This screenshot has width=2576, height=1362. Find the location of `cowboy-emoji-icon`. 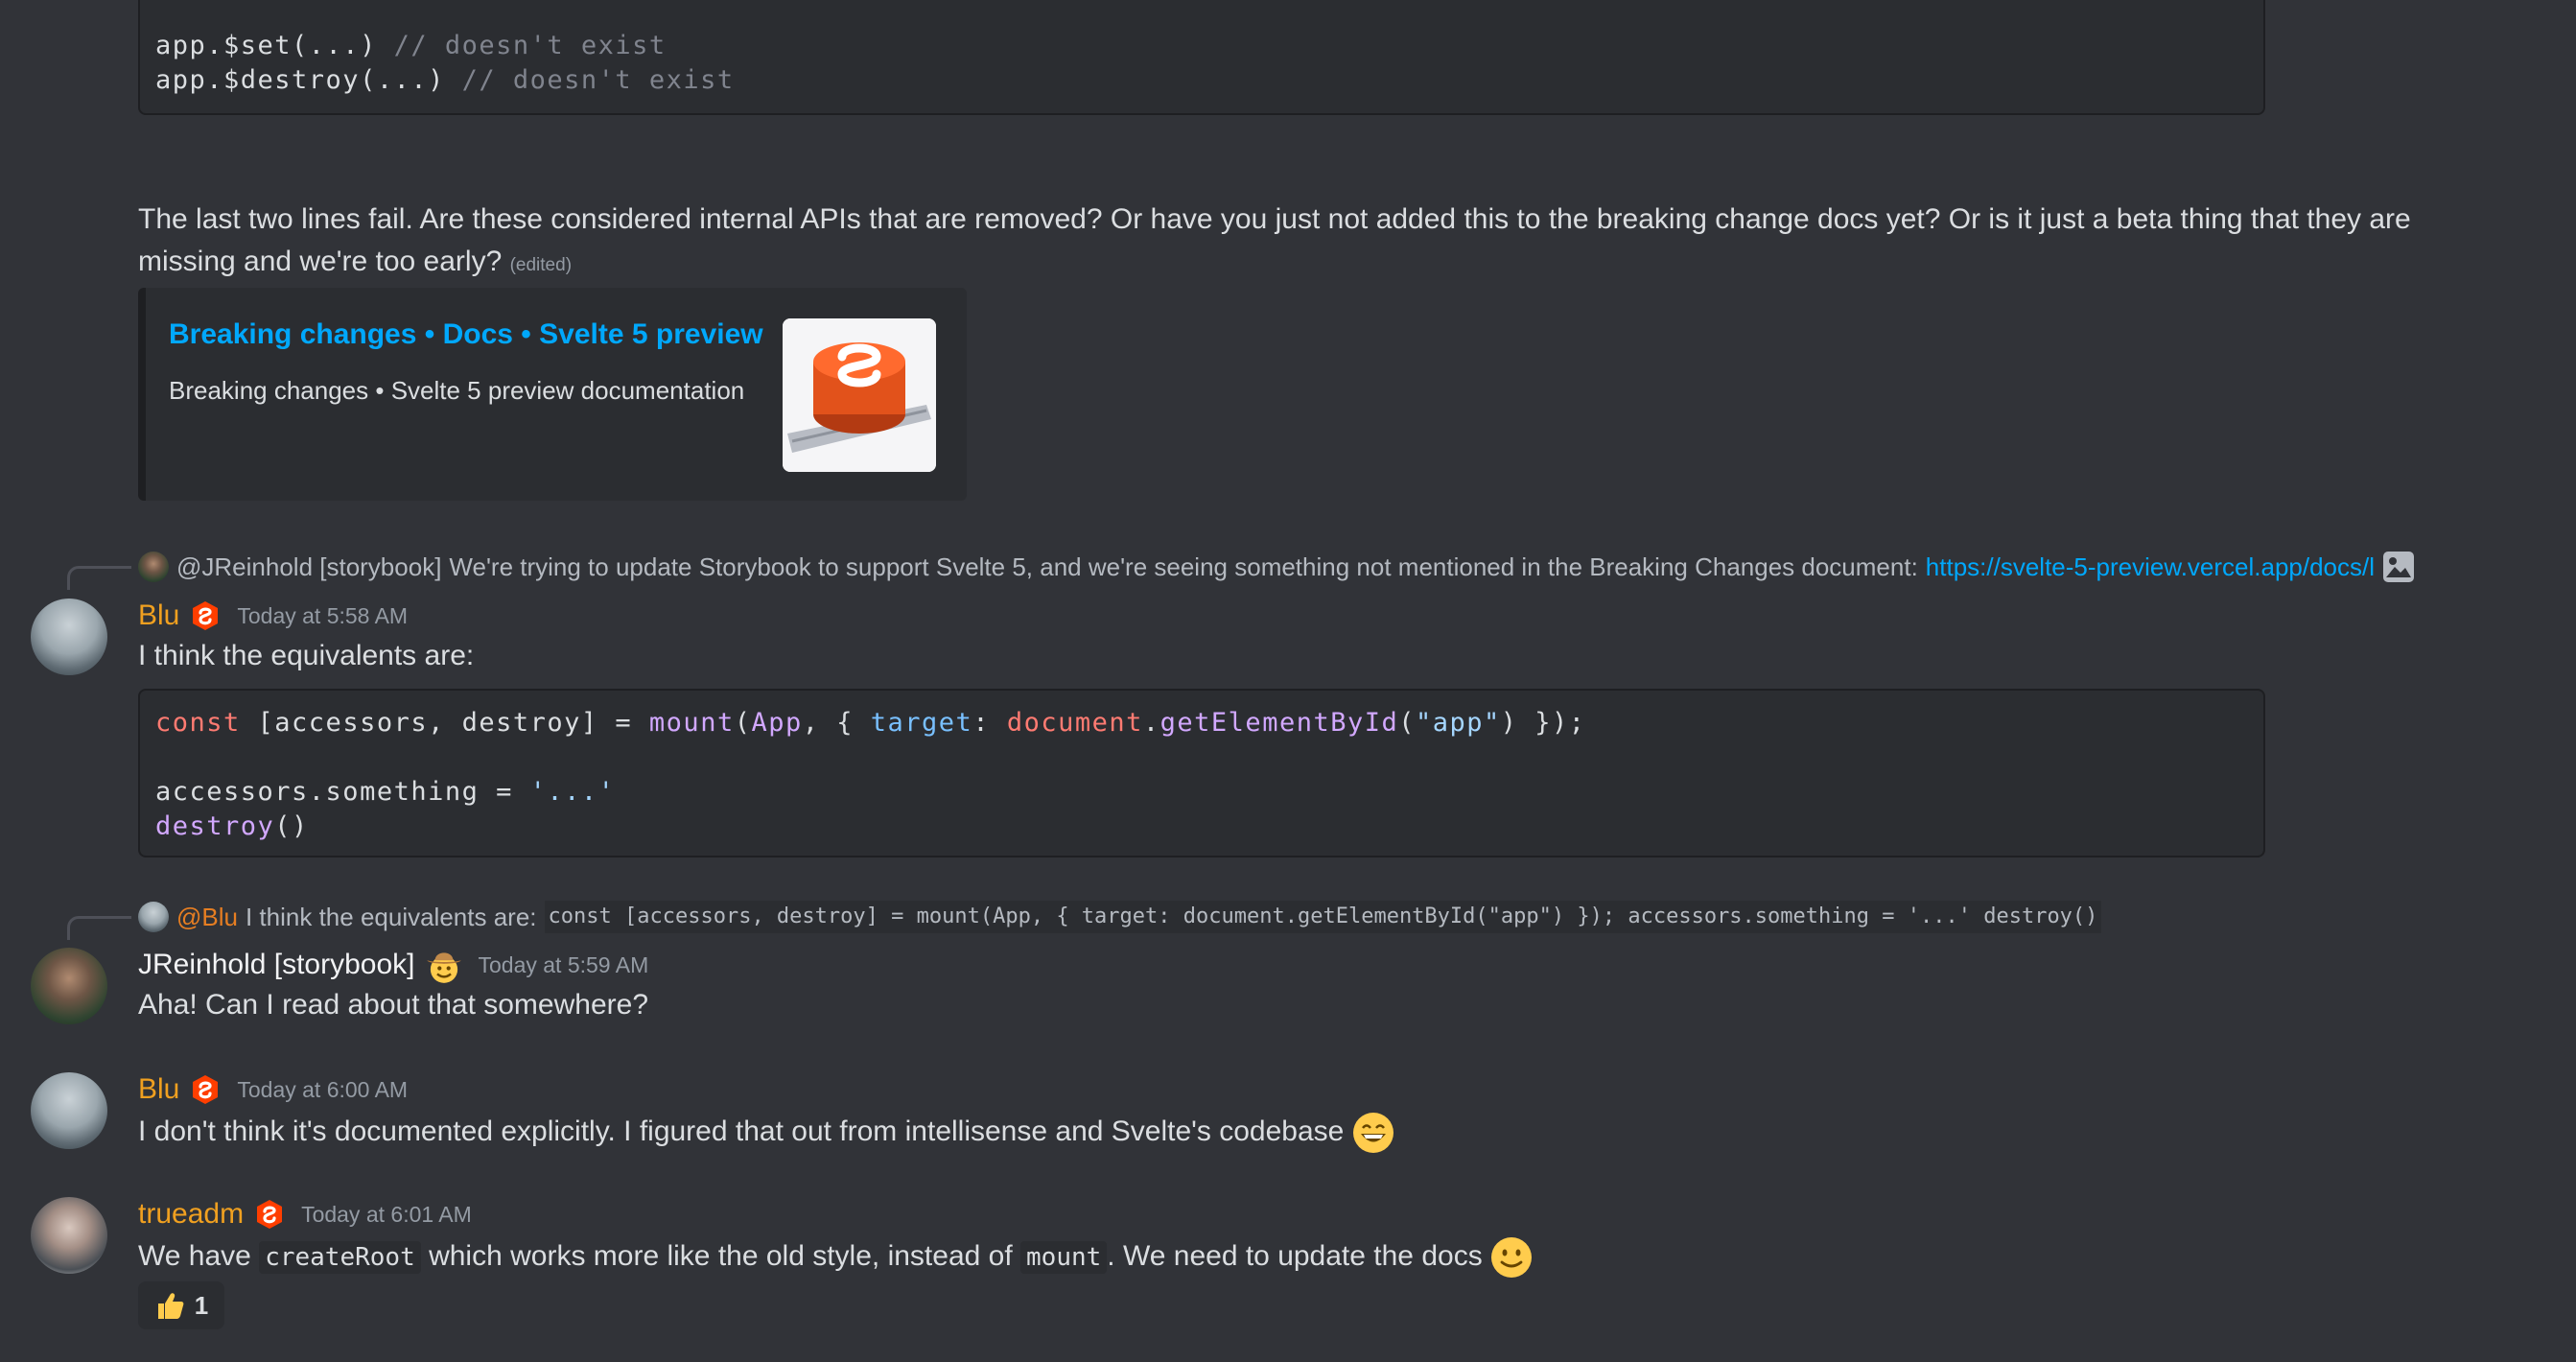

cowboy-emoji-icon is located at coordinates (443, 968).